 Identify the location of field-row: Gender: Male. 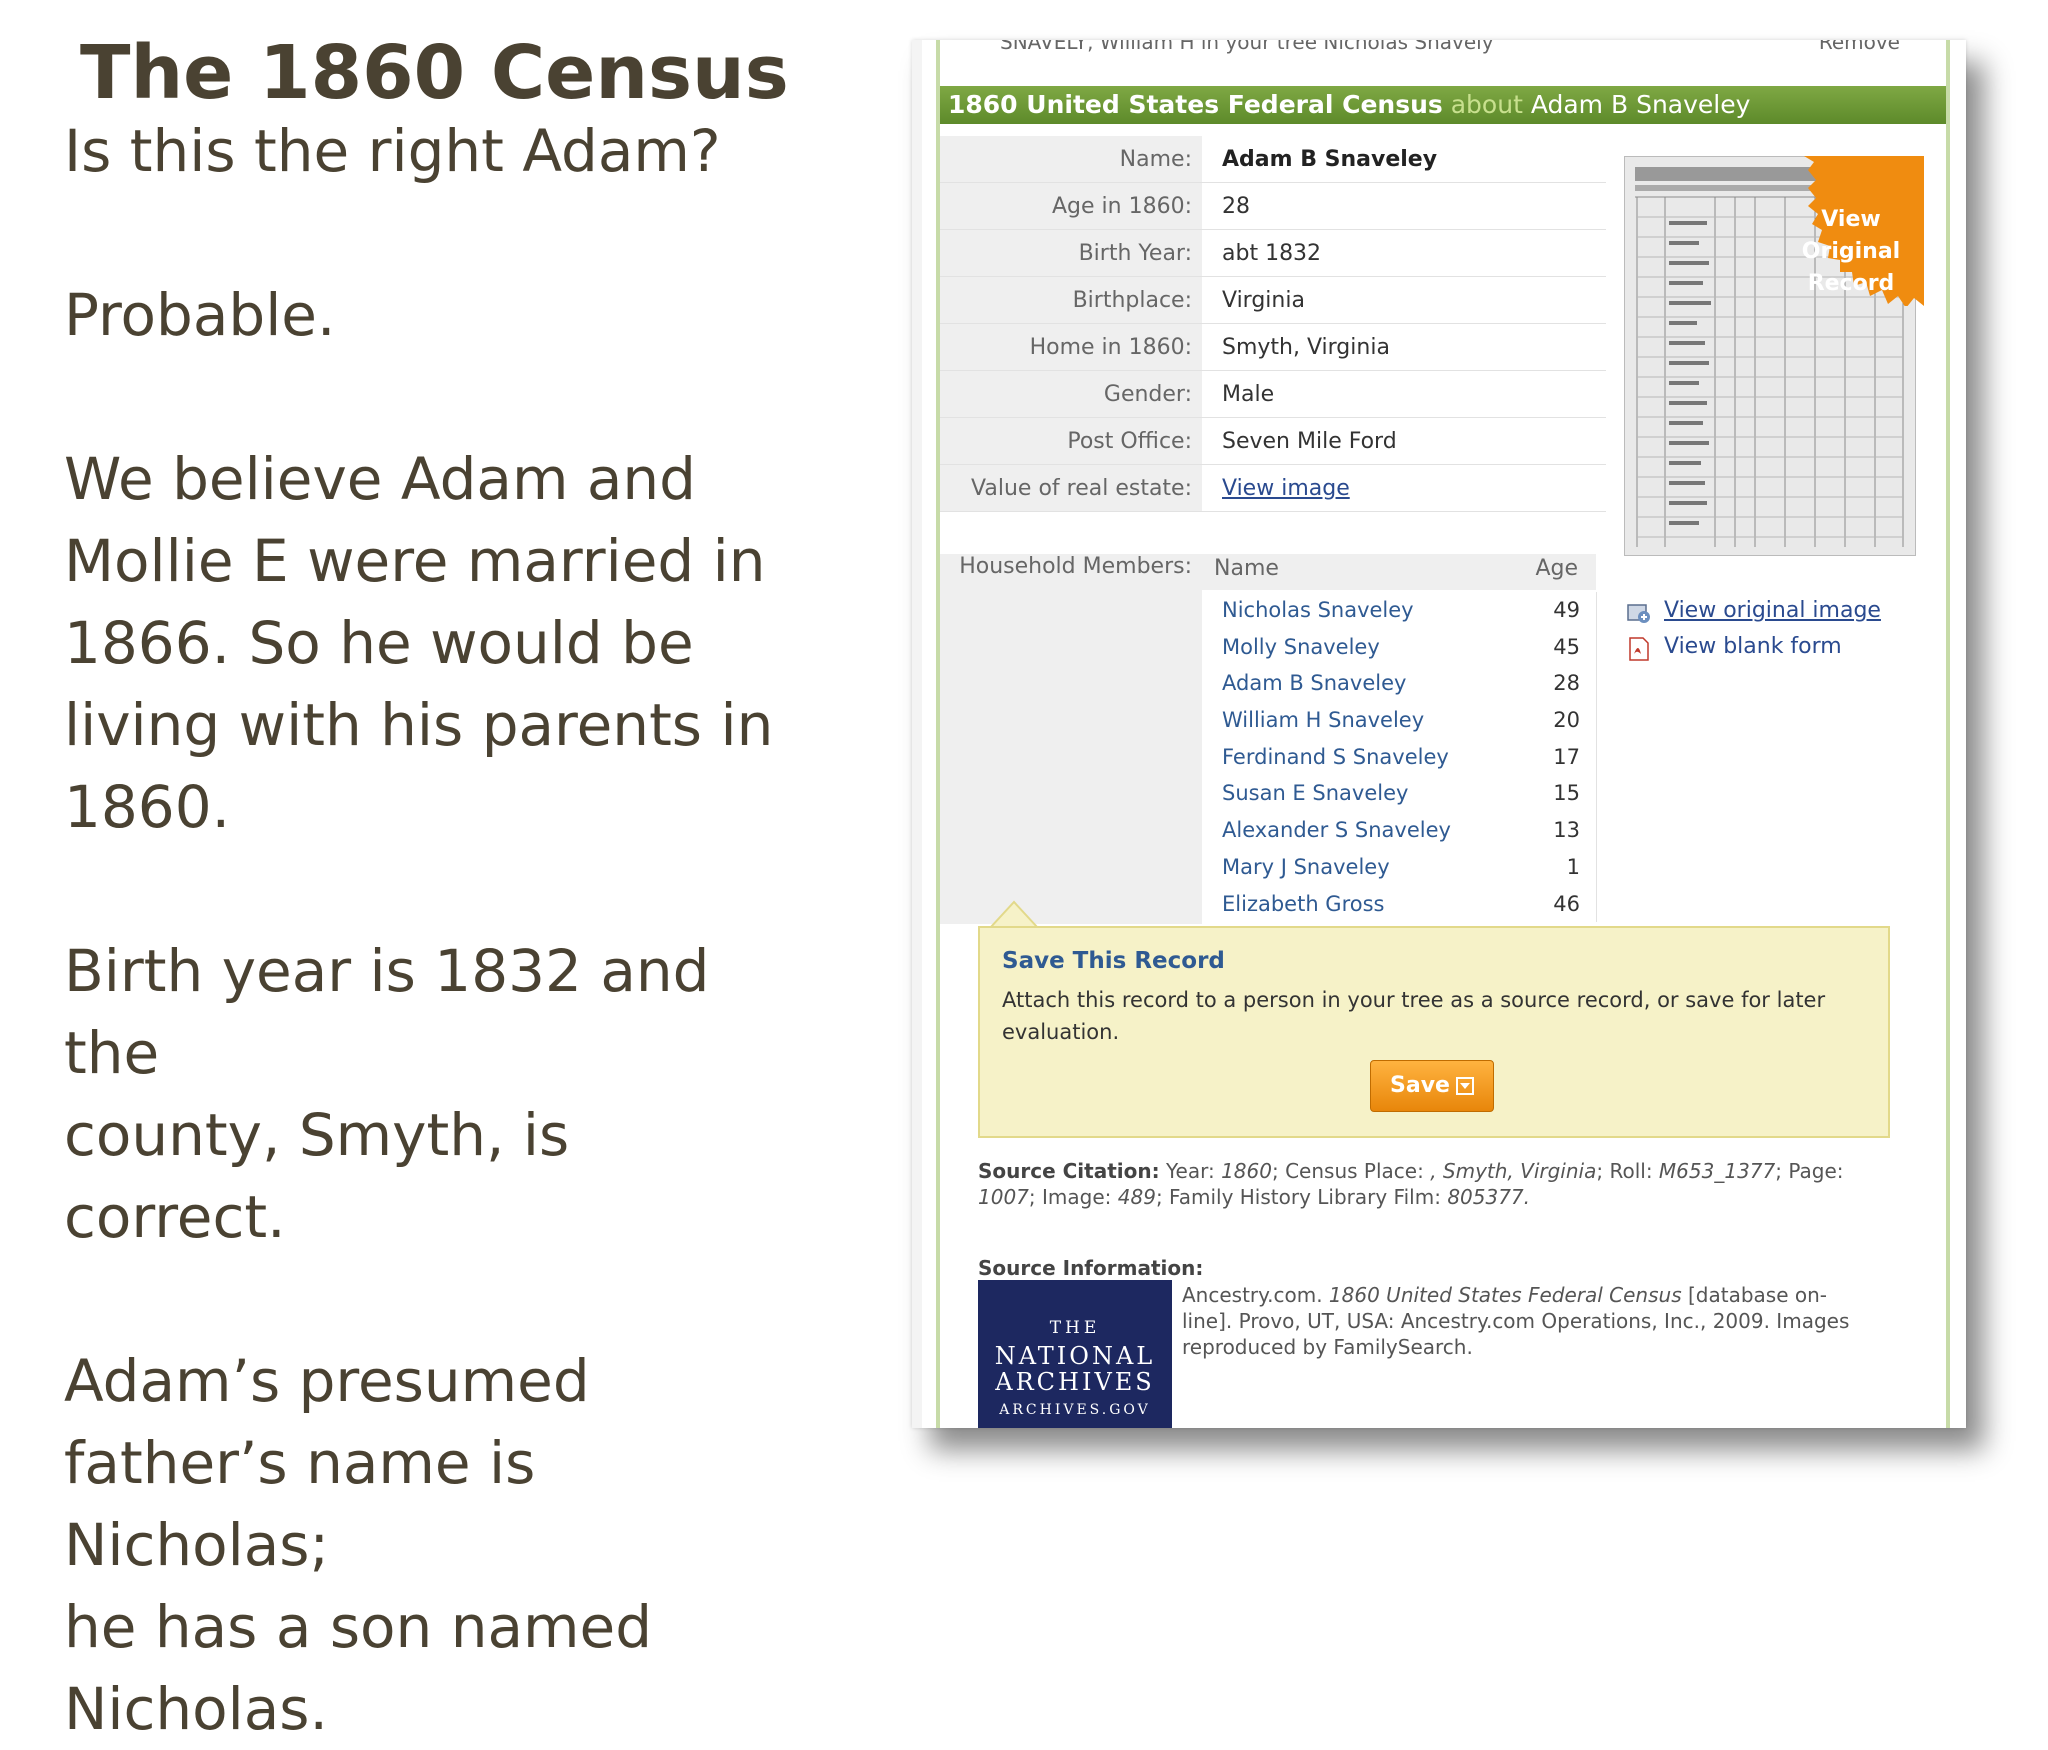
(1273, 394).